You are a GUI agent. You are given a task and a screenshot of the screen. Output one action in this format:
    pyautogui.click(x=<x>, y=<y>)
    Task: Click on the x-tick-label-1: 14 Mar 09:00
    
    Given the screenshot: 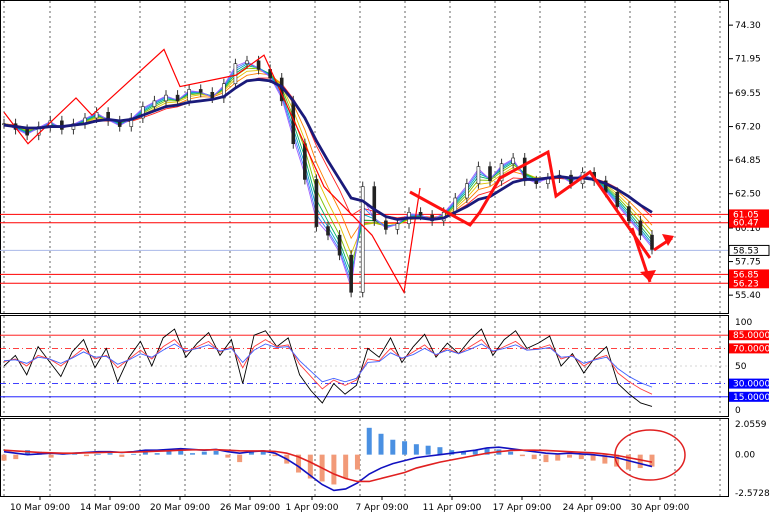 What is the action you would take?
    pyautogui.click(x=110, y=508)
    